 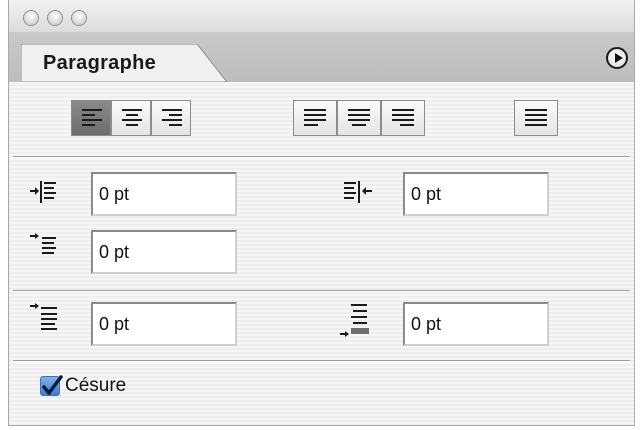 What do you see at coordinates (43, 316) in the screenshot?
I see `space-before-icon` at bounding box center [43, 316].